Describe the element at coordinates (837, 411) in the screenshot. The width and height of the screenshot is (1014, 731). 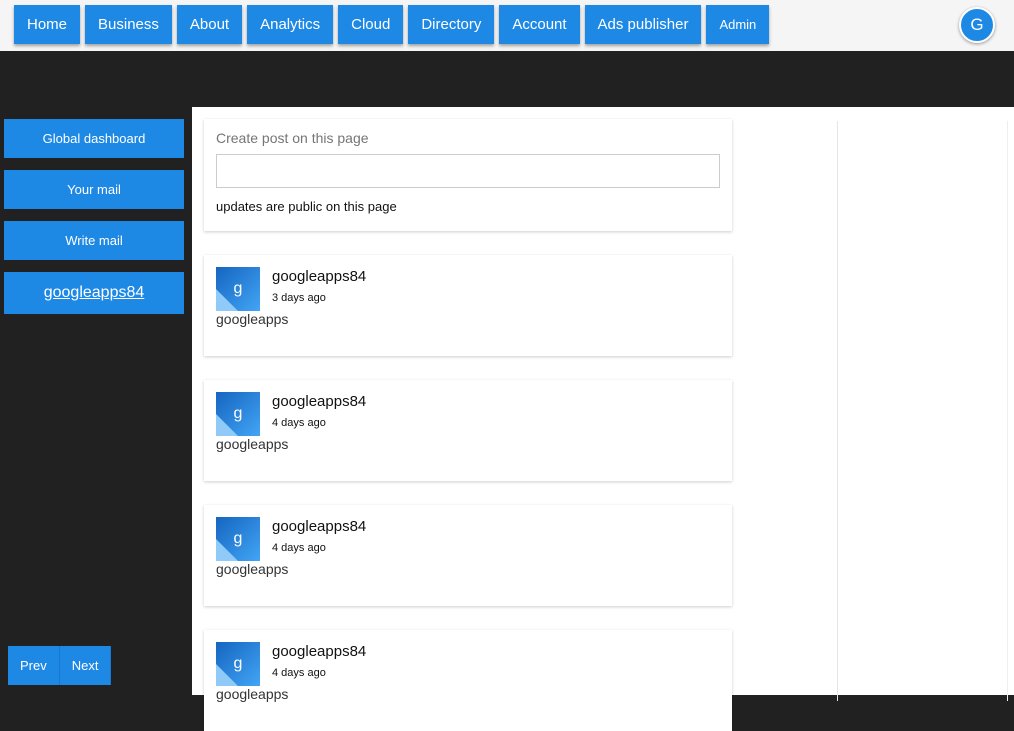
I see `column-divider` at that location.